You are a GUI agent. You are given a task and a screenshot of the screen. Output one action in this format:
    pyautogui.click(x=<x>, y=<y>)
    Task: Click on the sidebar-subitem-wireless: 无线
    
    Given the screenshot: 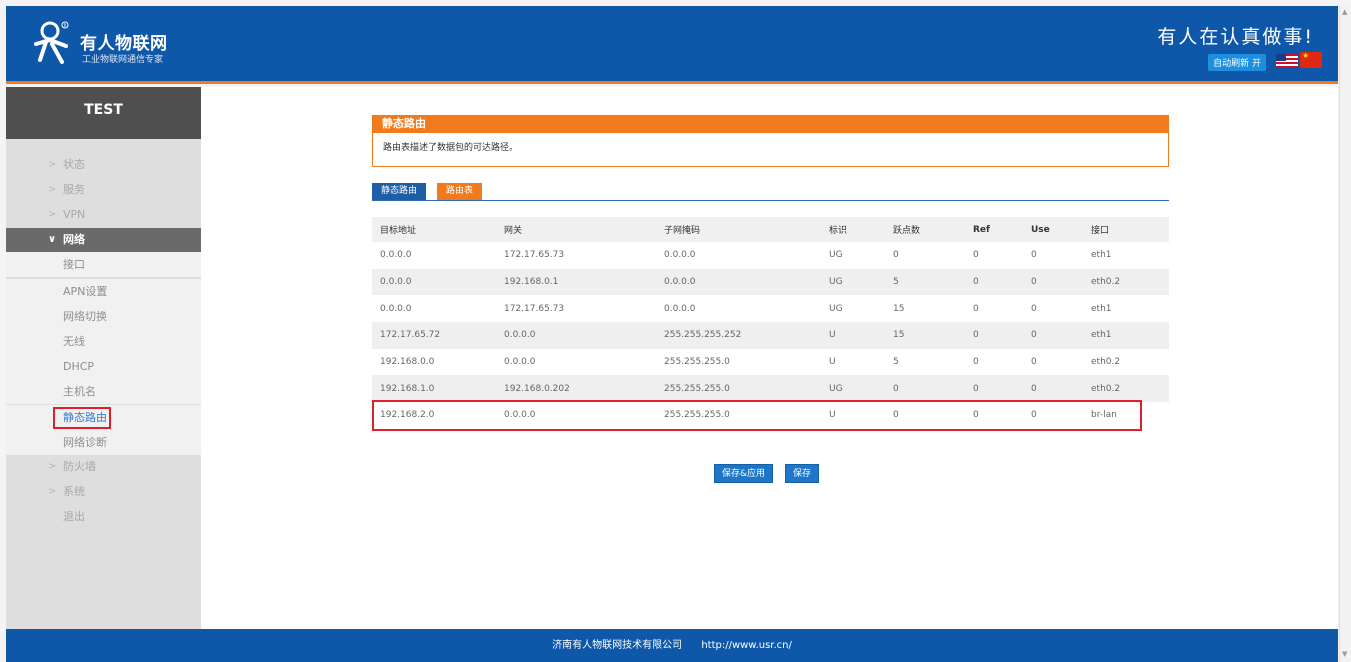 What is the action you would take?
    pyautogui.click(x=103, y=341)
    